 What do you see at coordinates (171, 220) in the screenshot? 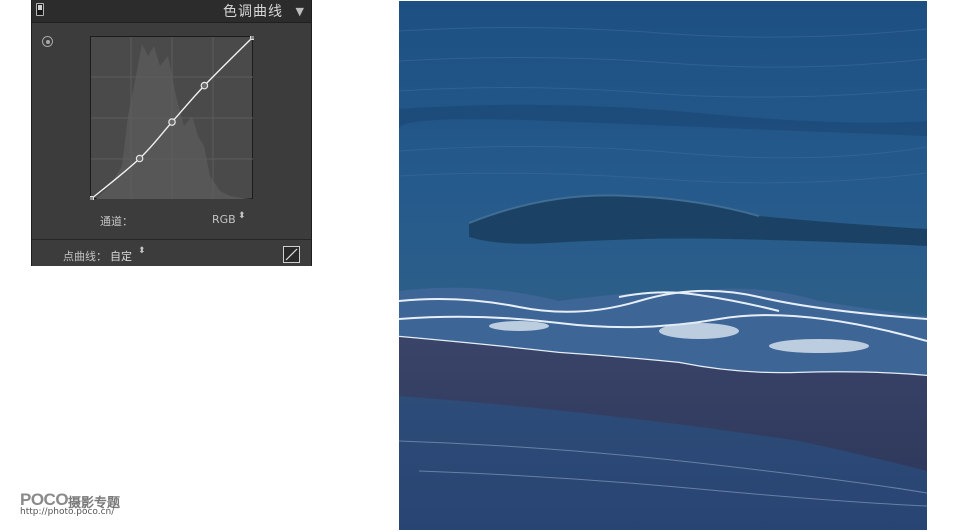
I see `channel-row: 通道： RGB ⬍` at bounding box center [171, 220].